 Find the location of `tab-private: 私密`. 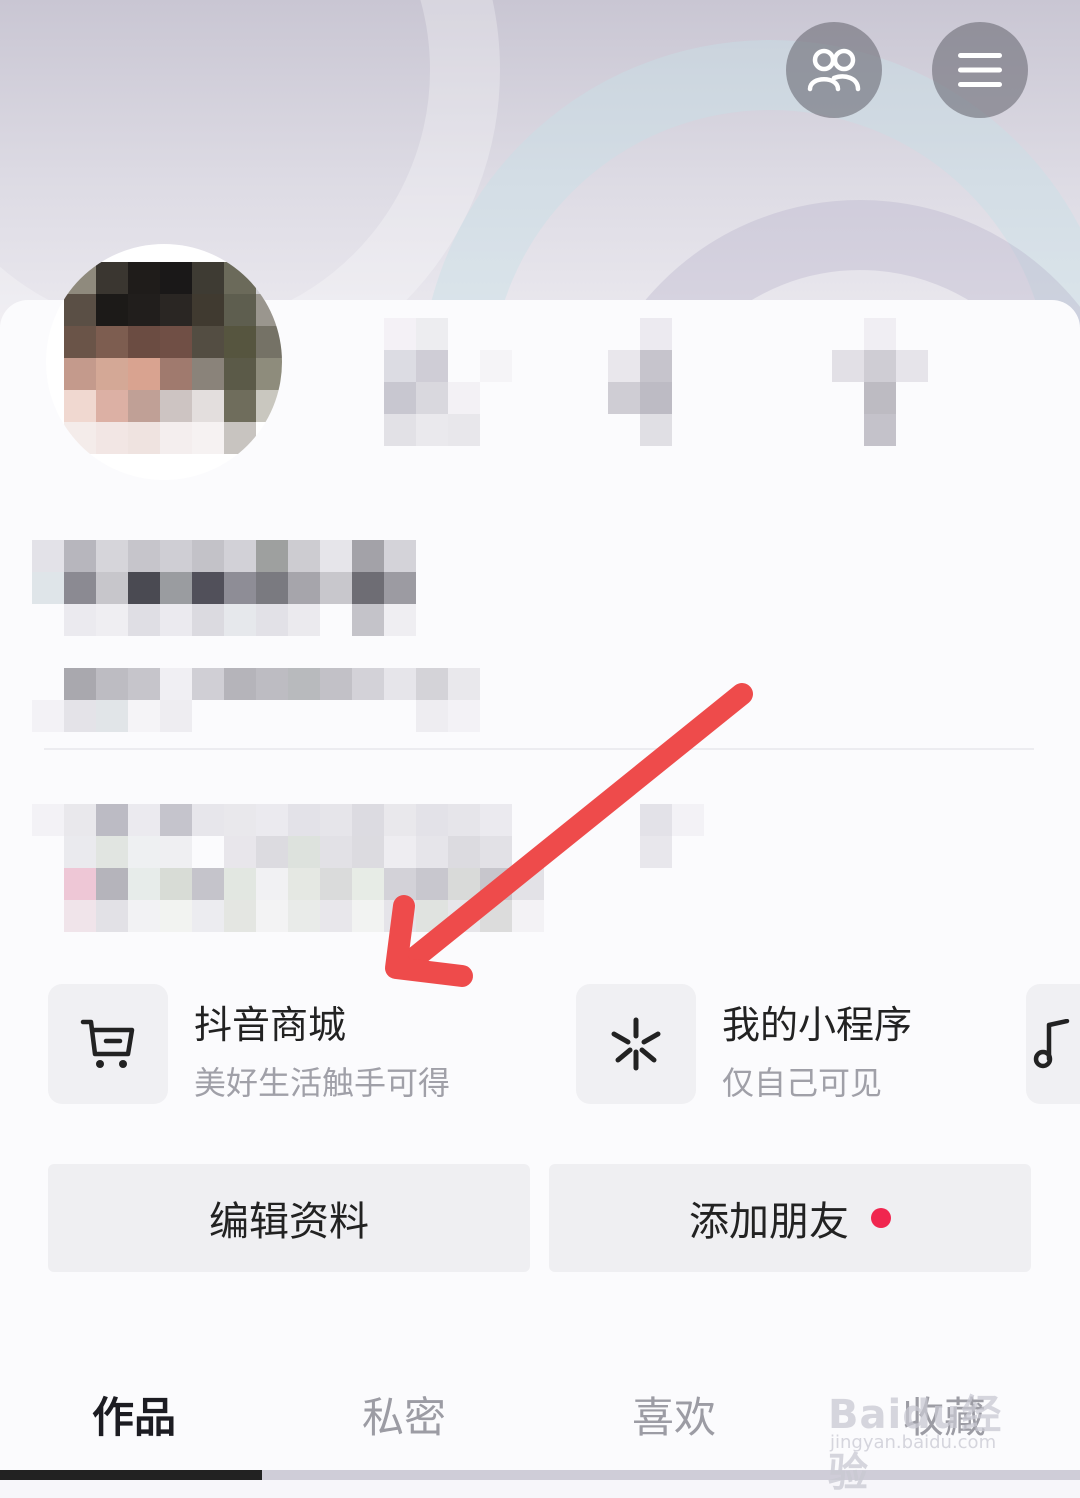

tab-private: 私密 is located at coordinates (404, 1414).